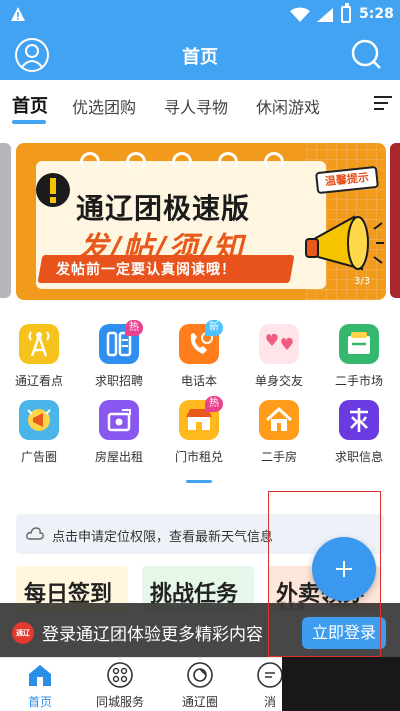 Image resolution: width=400 pixels, height=711 pixels. I want to click on new-badge: 新, so click(214, 328).